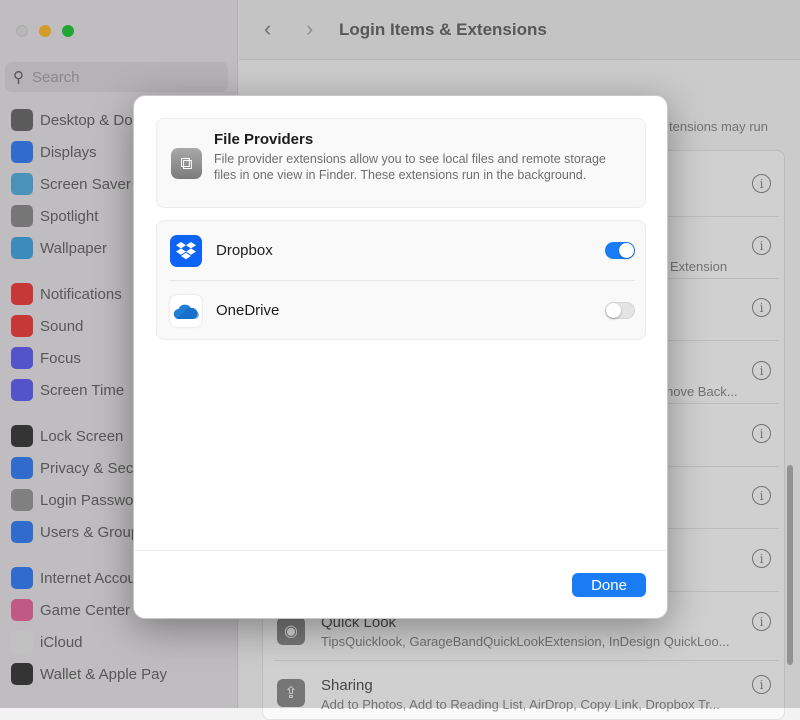 The width and height of the screenshot is (800, 720). What do you see at coordinates (186, 250) in the screenshot?
I see `dropbox-icon` at bounding box center [186, 250].